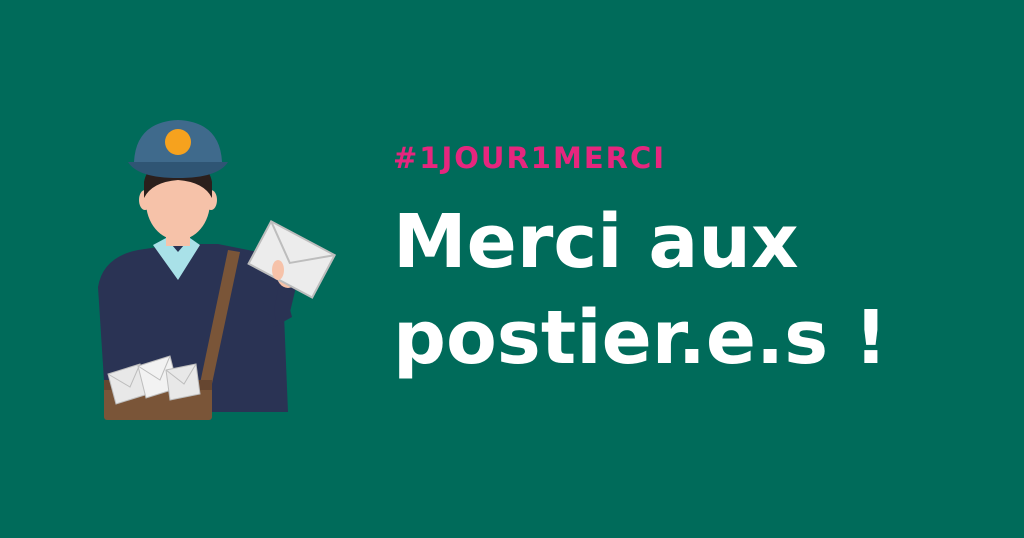 Image resolution: width=1024 pixels, height=538 pixels. What do you see at coordinates (640, 338) in the screenshot?
I see `headline-line-2: postier.e.s !` at bounding box center [640, 338].